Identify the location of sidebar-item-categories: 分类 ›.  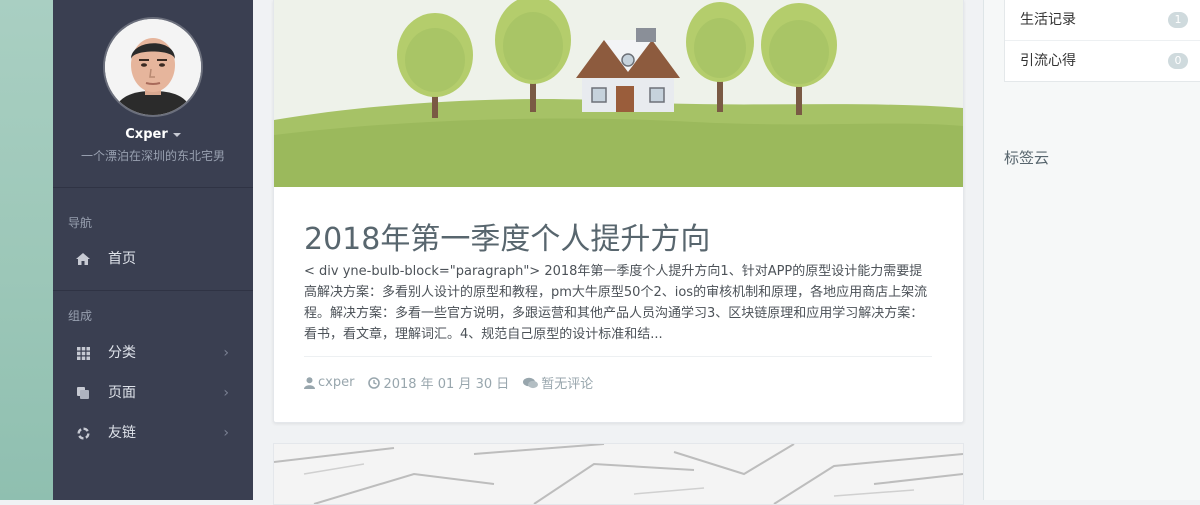
(153, 353).